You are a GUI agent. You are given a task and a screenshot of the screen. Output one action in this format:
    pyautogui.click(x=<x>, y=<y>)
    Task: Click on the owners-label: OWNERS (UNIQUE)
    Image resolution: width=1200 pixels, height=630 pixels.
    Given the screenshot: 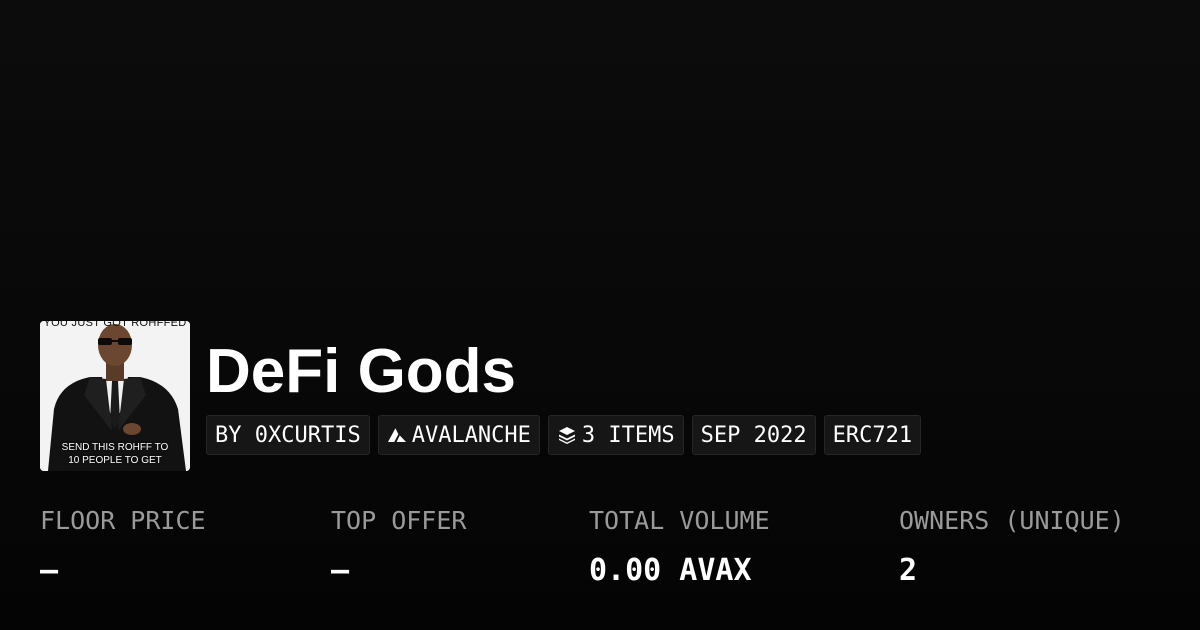 What is the action you would take?
    pyautogui.click(x=1012, y=520)
    